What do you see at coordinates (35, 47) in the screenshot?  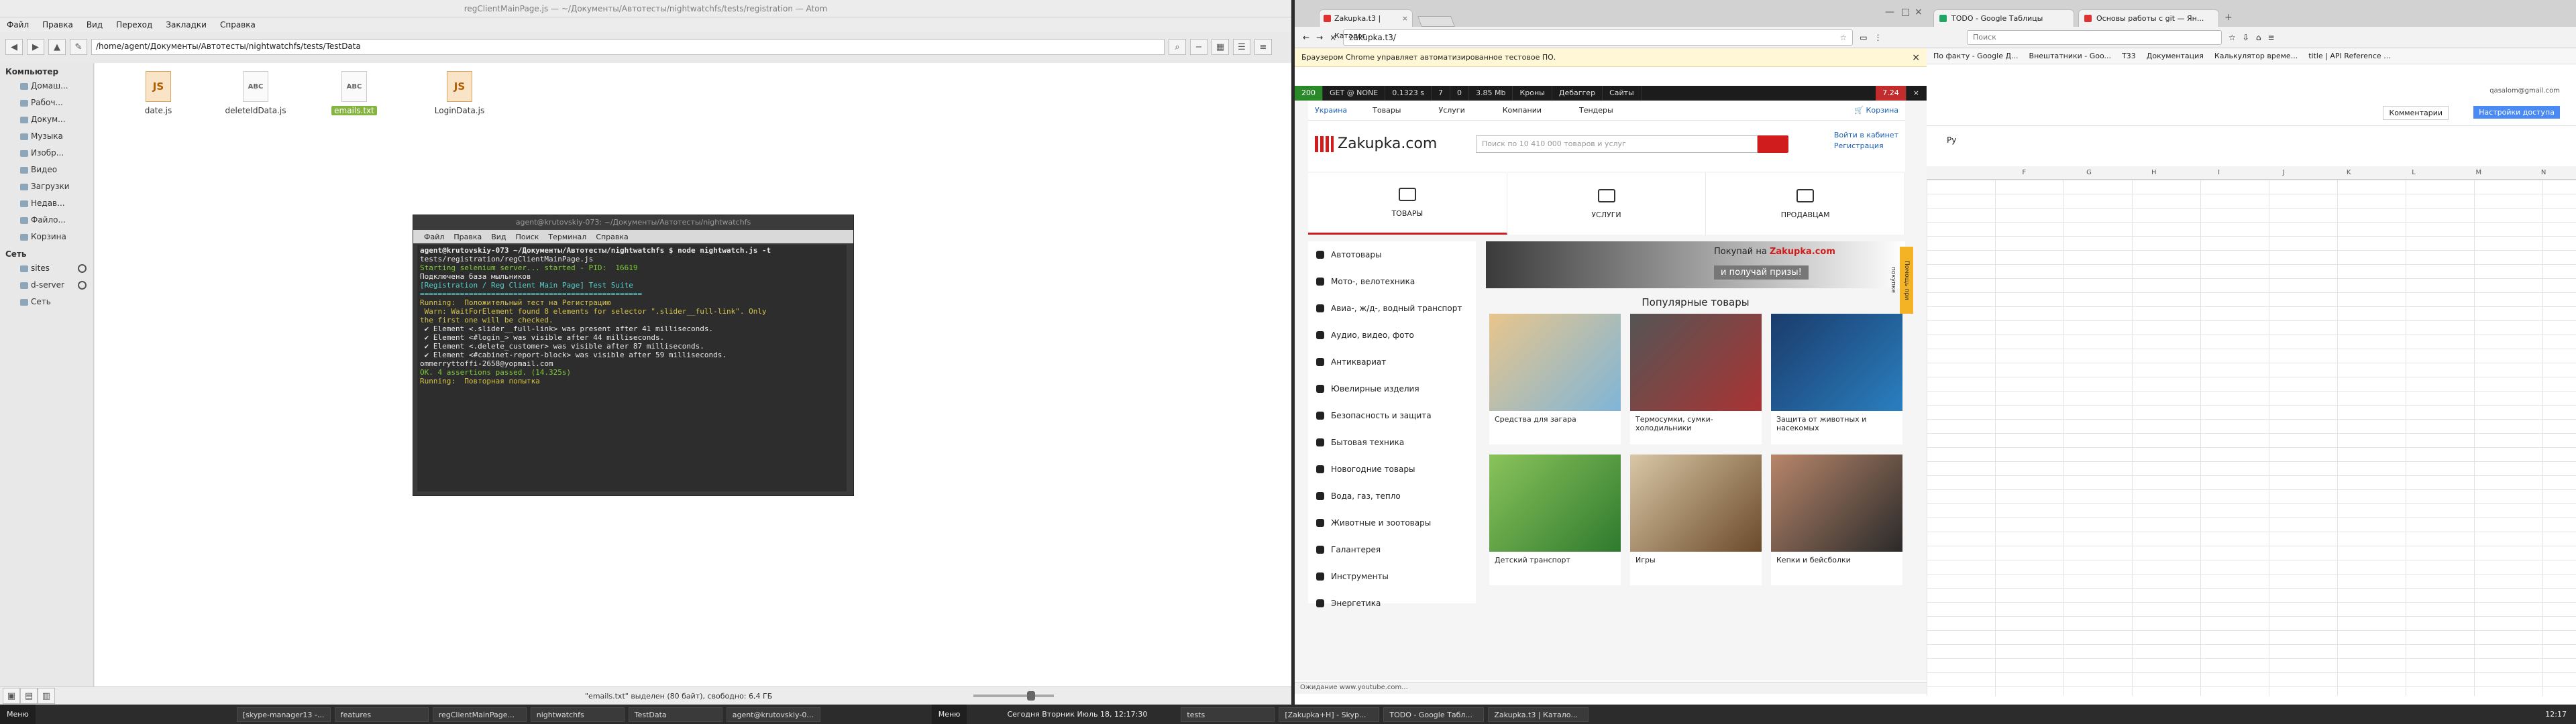 I see `forward-icon: ▶` at bounding box center [35, 47].